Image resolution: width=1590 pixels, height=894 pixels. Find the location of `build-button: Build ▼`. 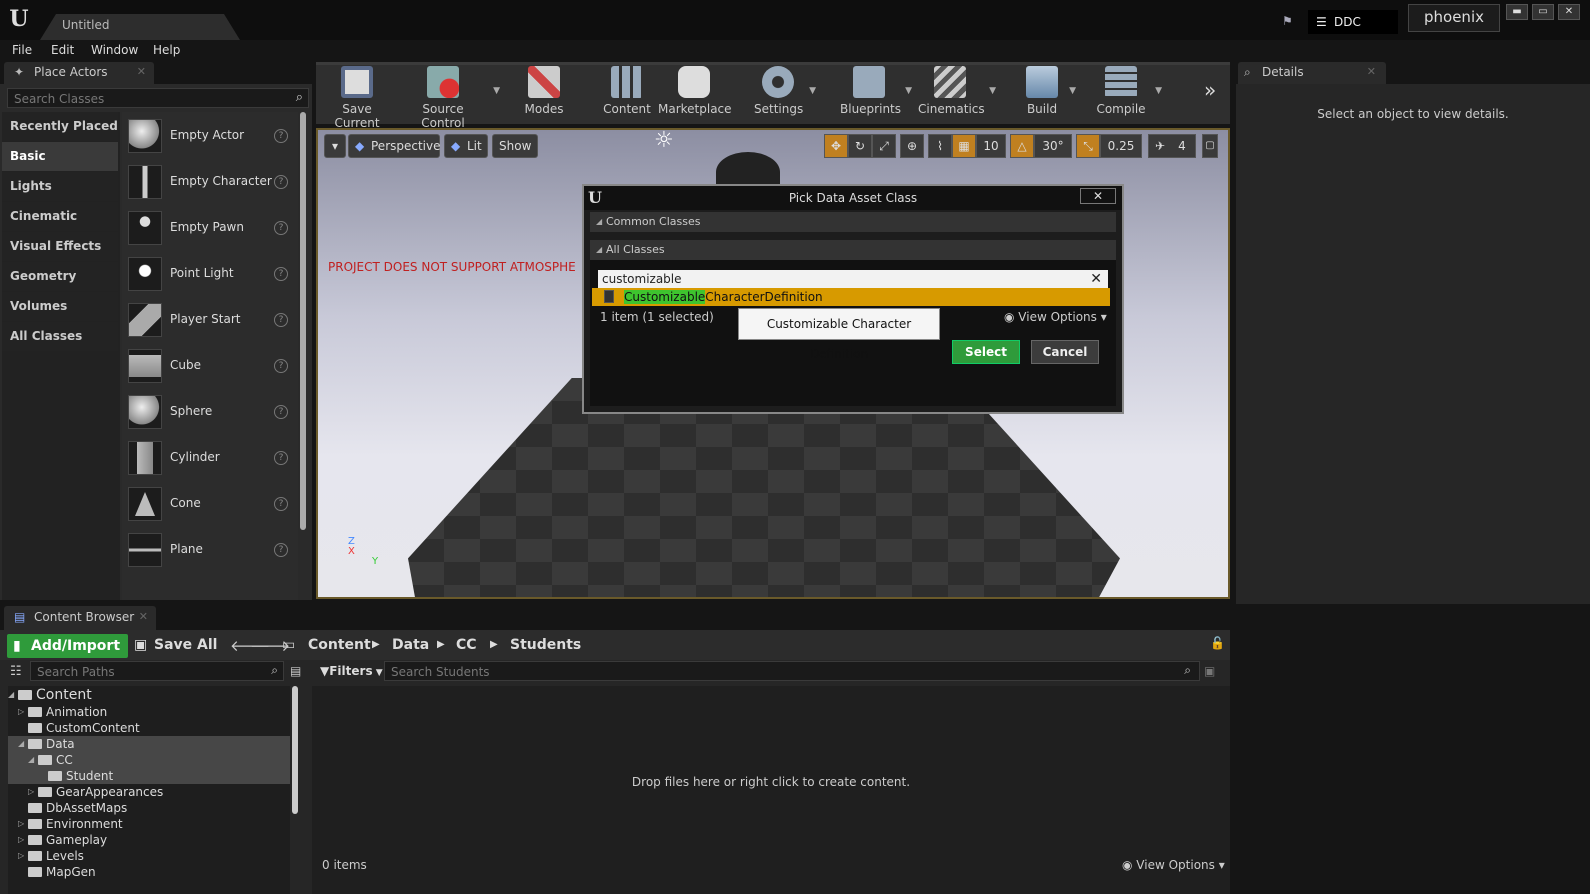

build-button: Build ▼ is located at coordinates (1049, 94).